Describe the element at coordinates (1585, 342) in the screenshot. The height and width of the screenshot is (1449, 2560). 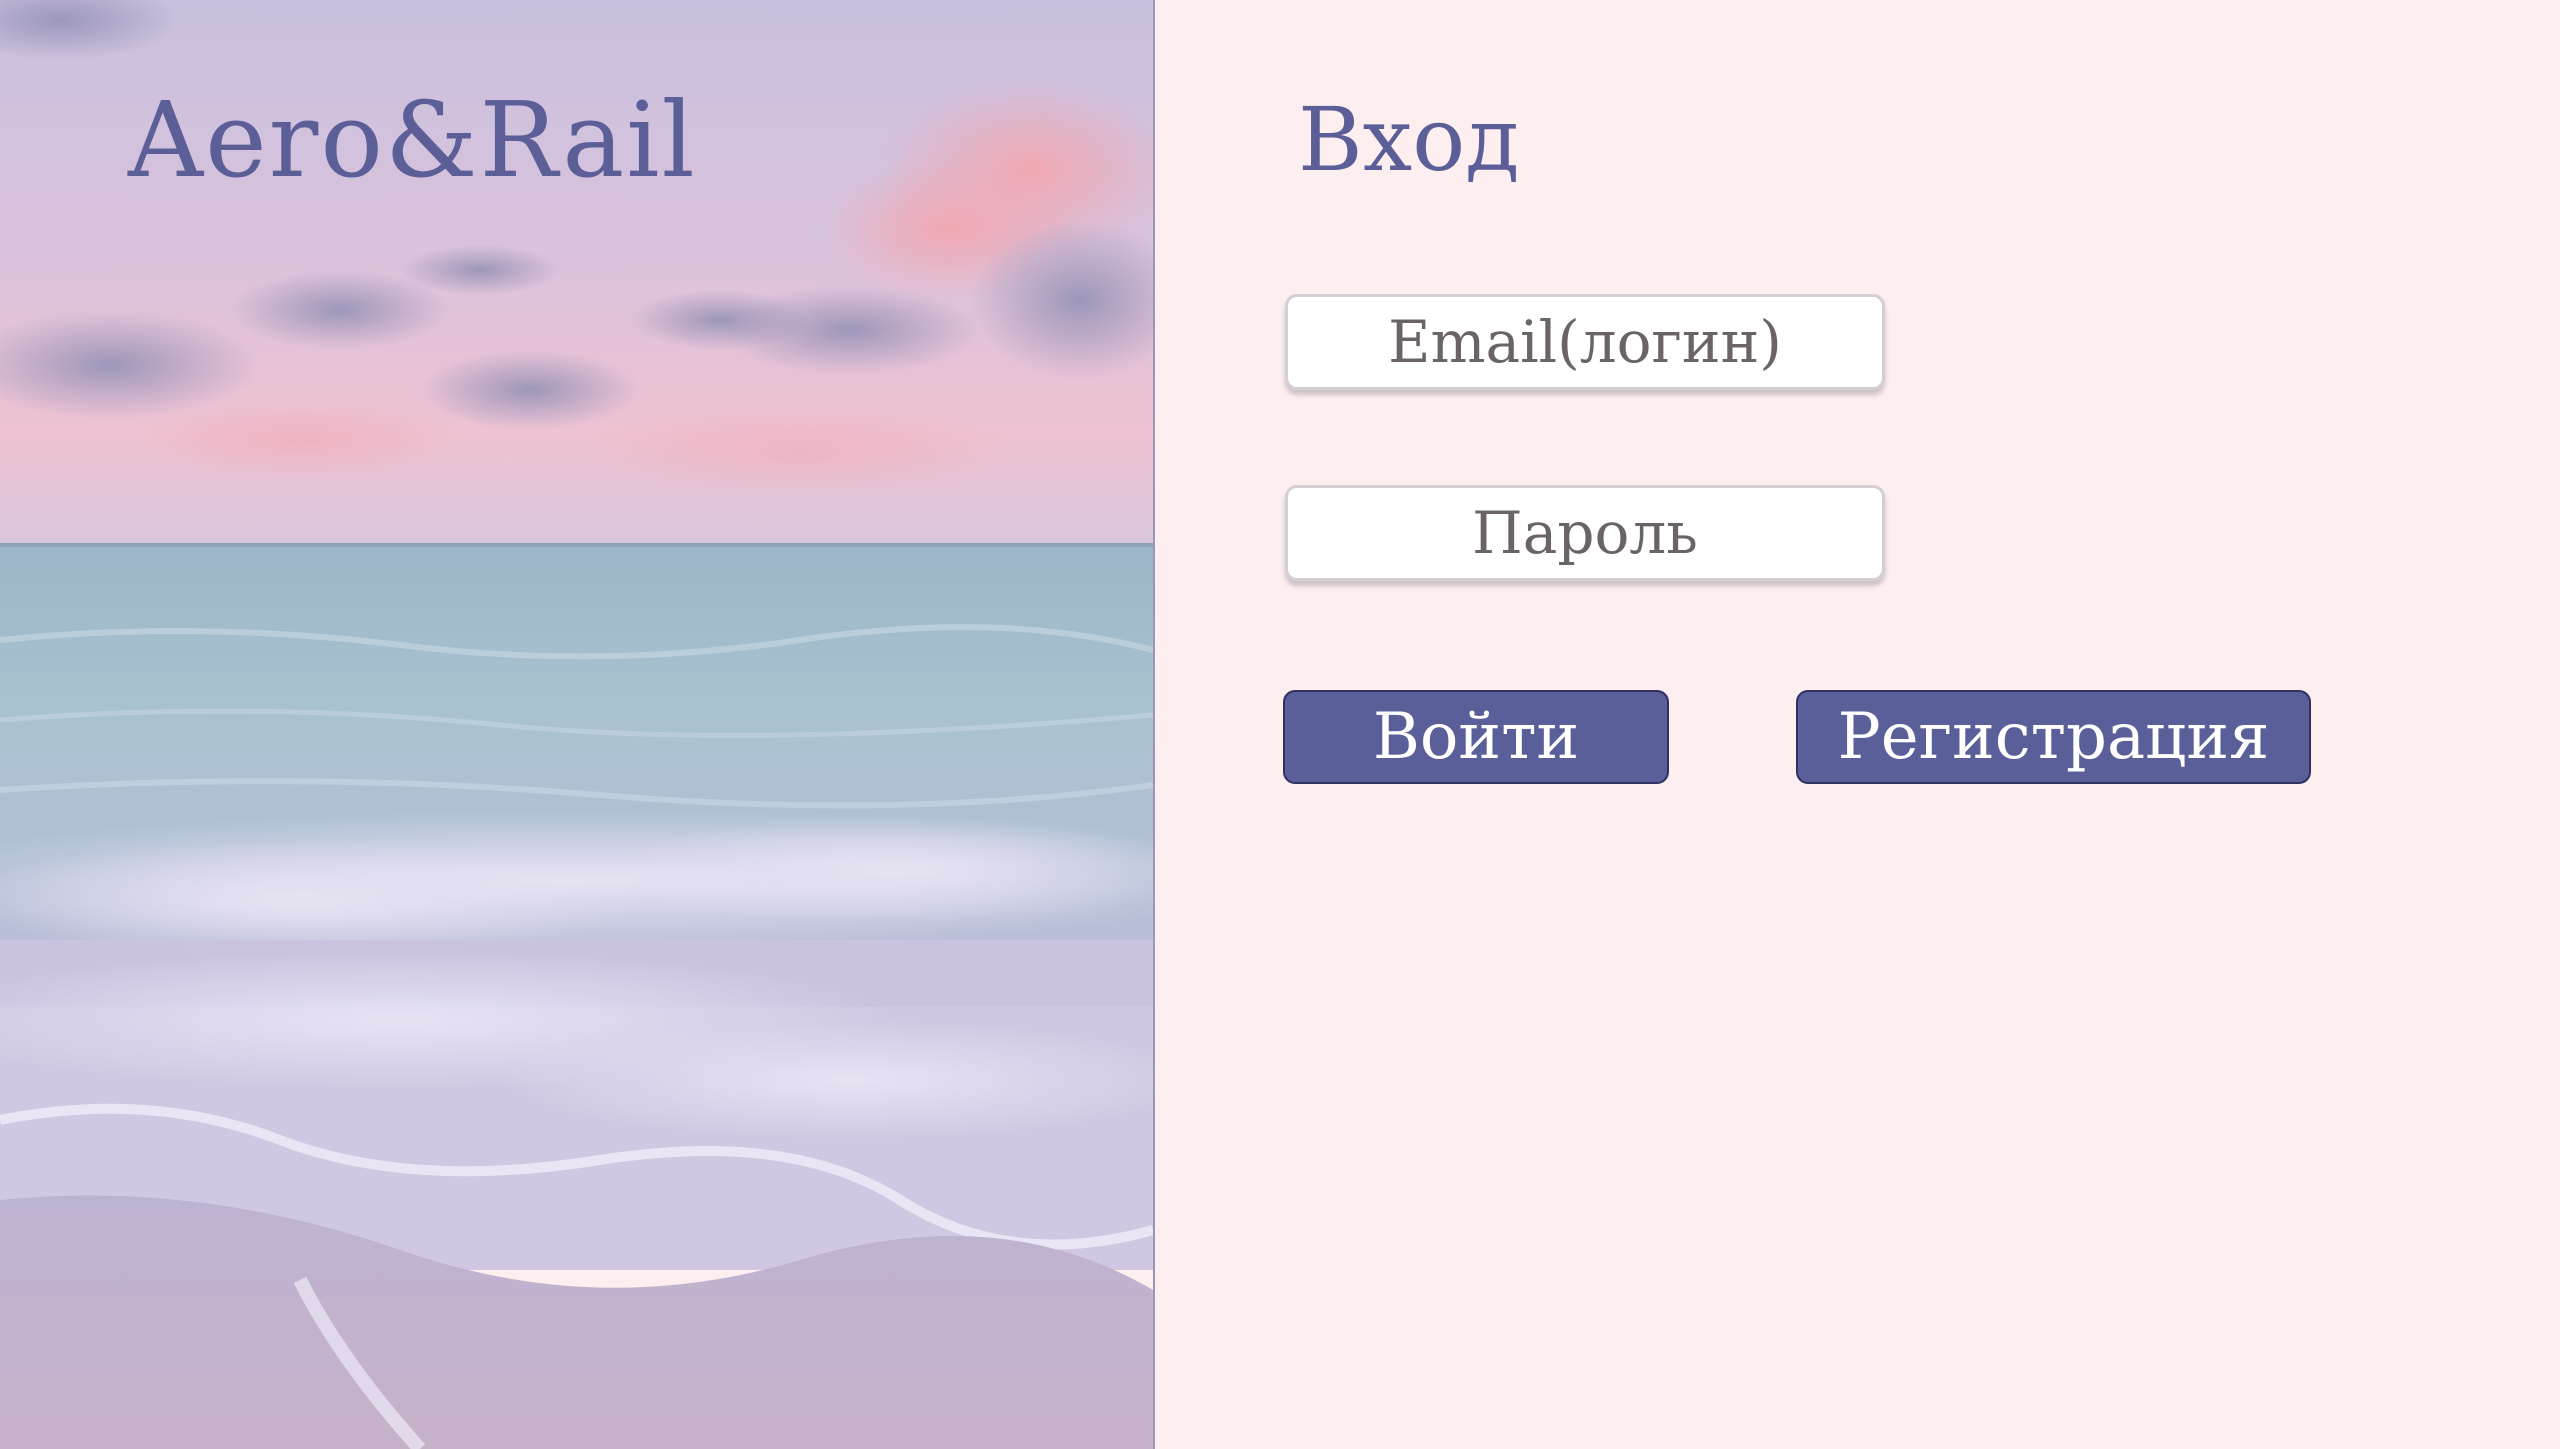
I see `email-input` at that location.